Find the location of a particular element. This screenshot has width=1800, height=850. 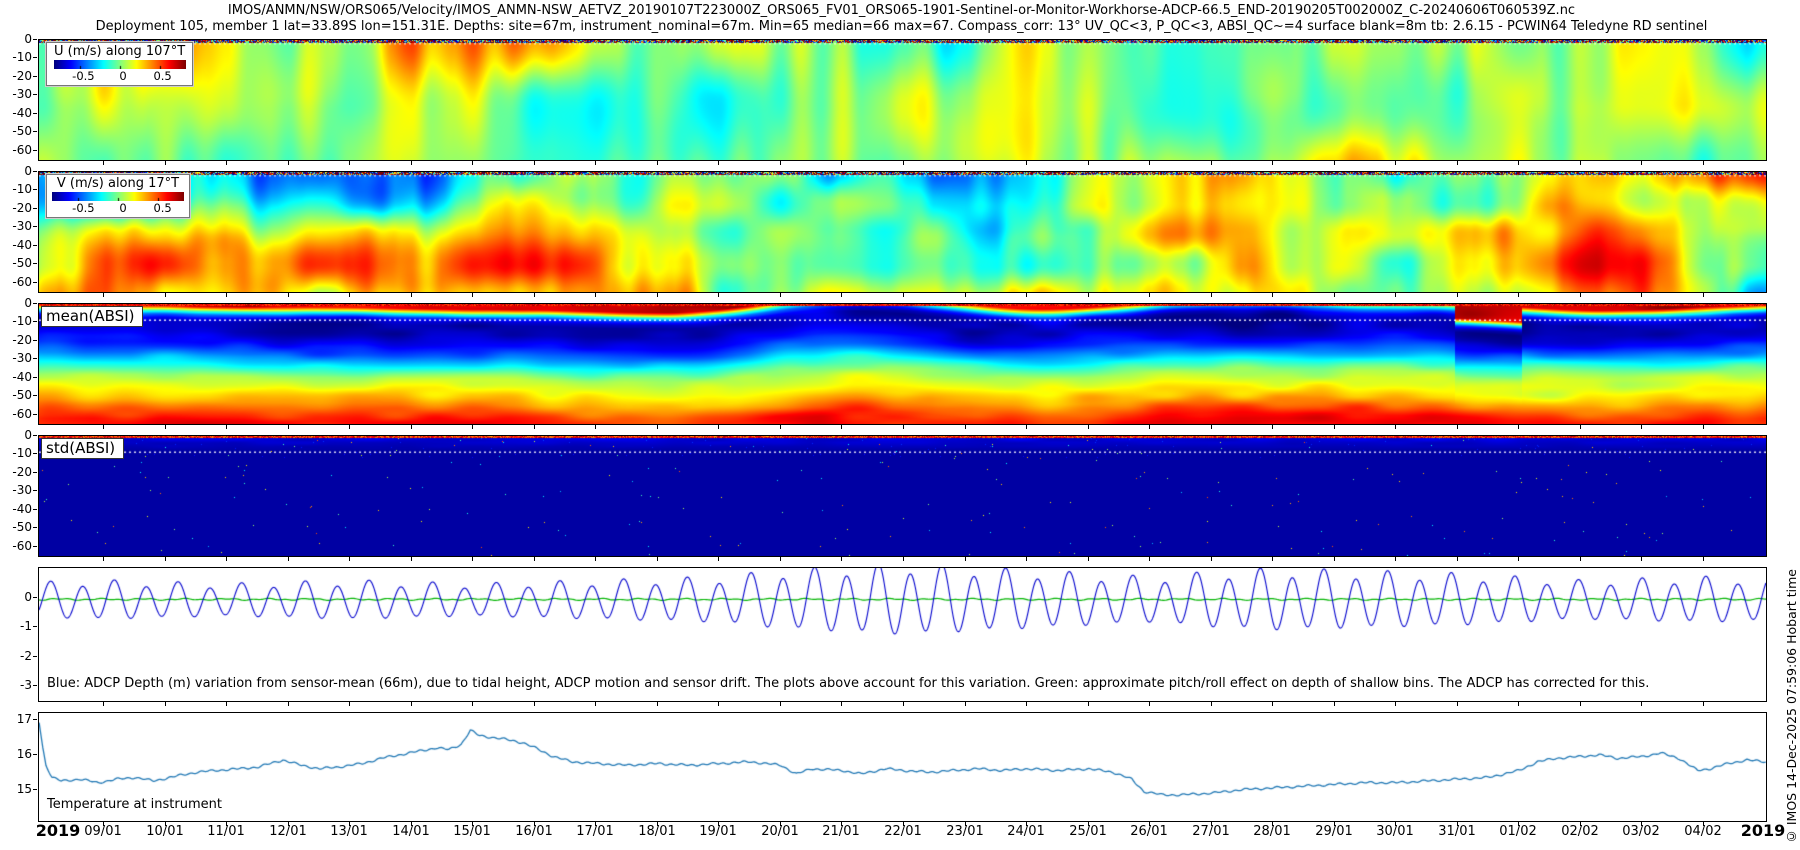

y-tick-label: -3 is located at coordinates (26, 685).